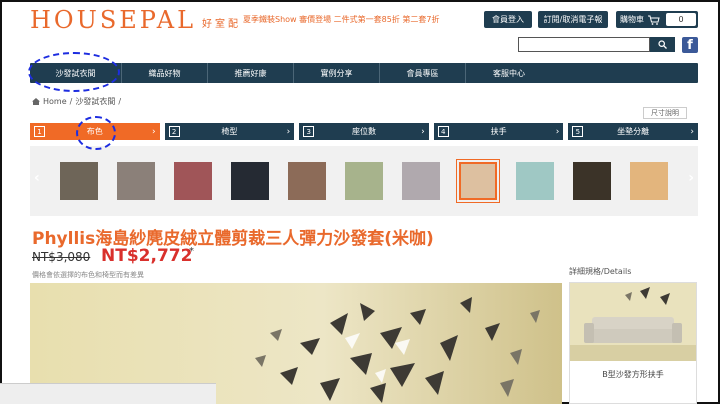 The image size is (720, 404). What do you see at coordinates (222, 24) in the screenshot?
I see `logo-subtitle: 好室配` at bounding box center [222, 24].